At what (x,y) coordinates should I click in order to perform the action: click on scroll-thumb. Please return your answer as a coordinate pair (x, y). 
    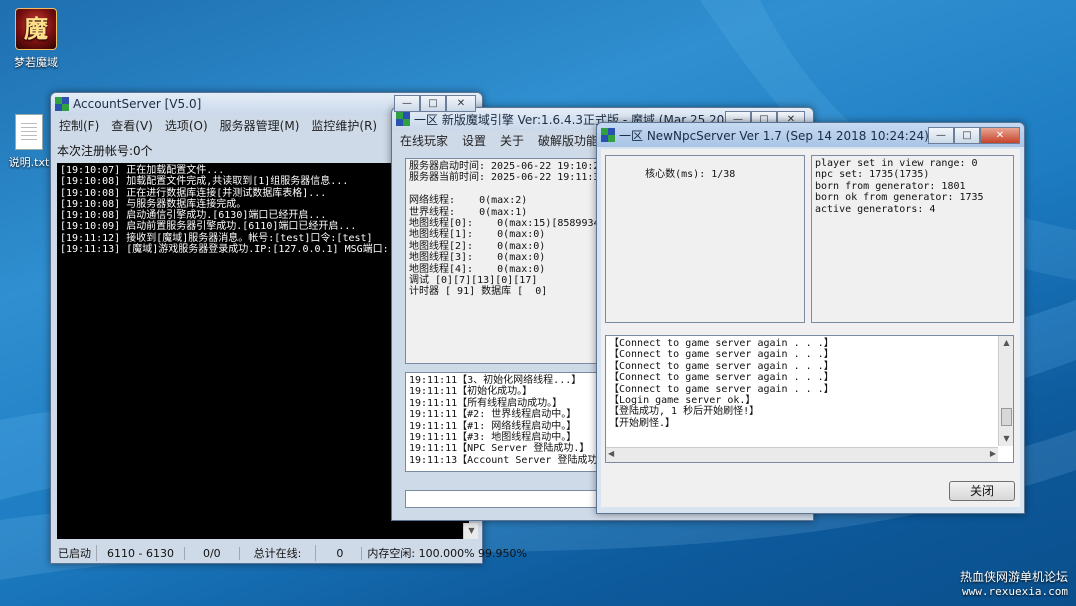
    Looking at the image, I should click on (1006, 417).